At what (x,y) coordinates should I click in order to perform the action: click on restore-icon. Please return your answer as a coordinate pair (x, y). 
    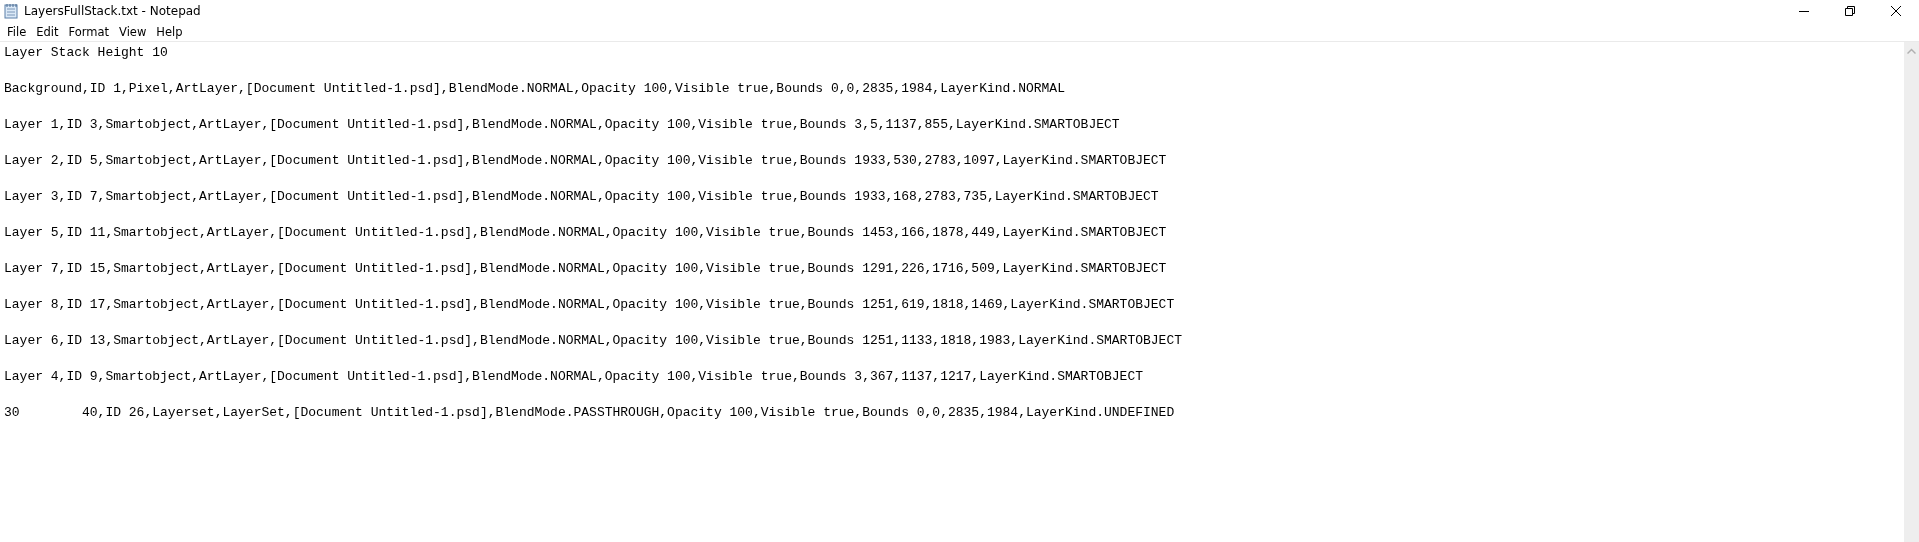
    Looking at the image, I should click on (1850, 11).